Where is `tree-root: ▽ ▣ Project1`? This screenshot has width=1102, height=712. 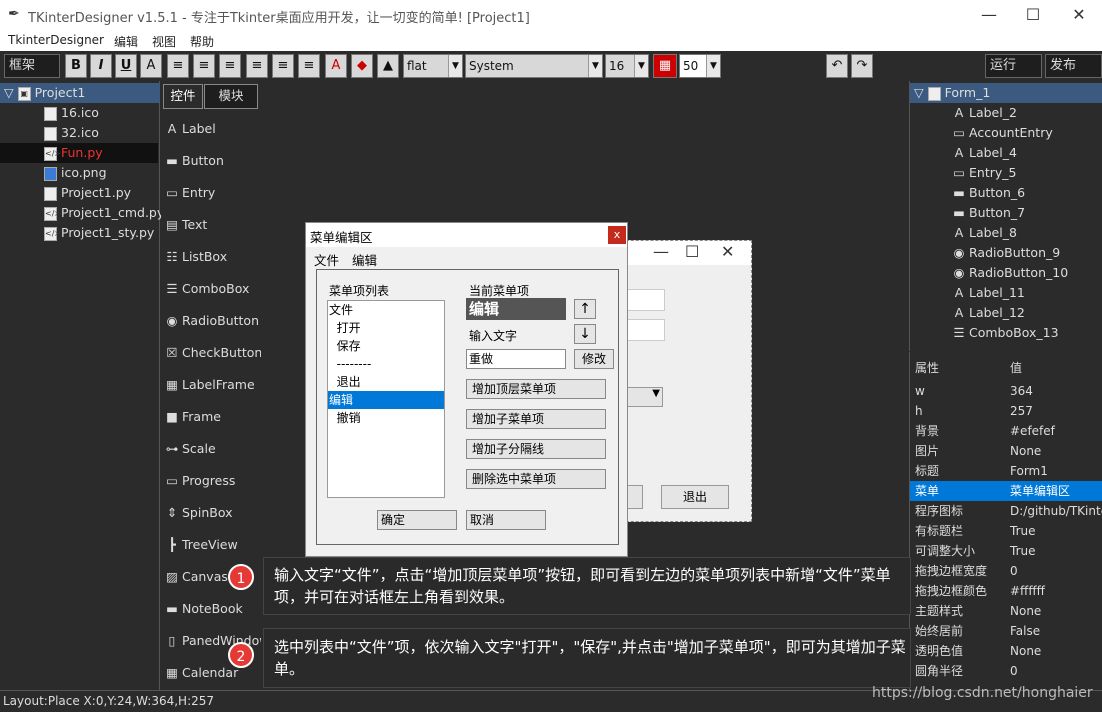 tree-root: ▽ ▣ Project1 is located at coordinates (80, 93).